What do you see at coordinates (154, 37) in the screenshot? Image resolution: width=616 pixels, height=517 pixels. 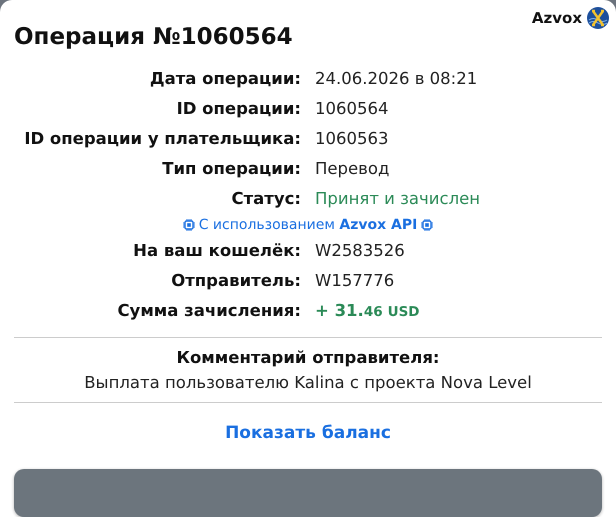 I see `operation-title: Операция №1060564` at bounding box center [154, 37].